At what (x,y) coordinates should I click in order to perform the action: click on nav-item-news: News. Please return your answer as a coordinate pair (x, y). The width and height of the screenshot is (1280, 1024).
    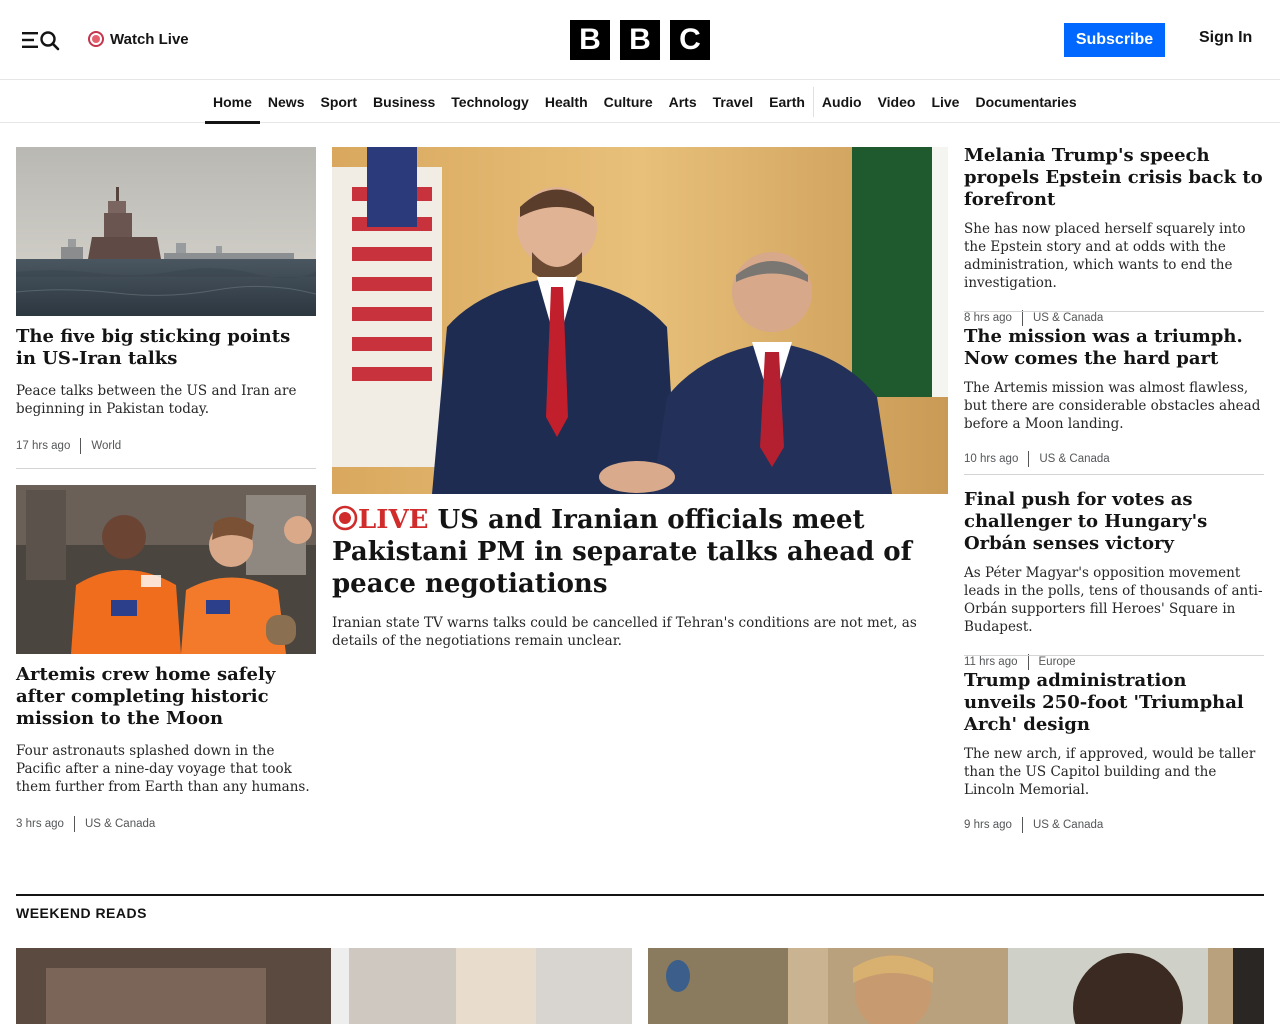
    Looking at the image, I should click on (286, 102).